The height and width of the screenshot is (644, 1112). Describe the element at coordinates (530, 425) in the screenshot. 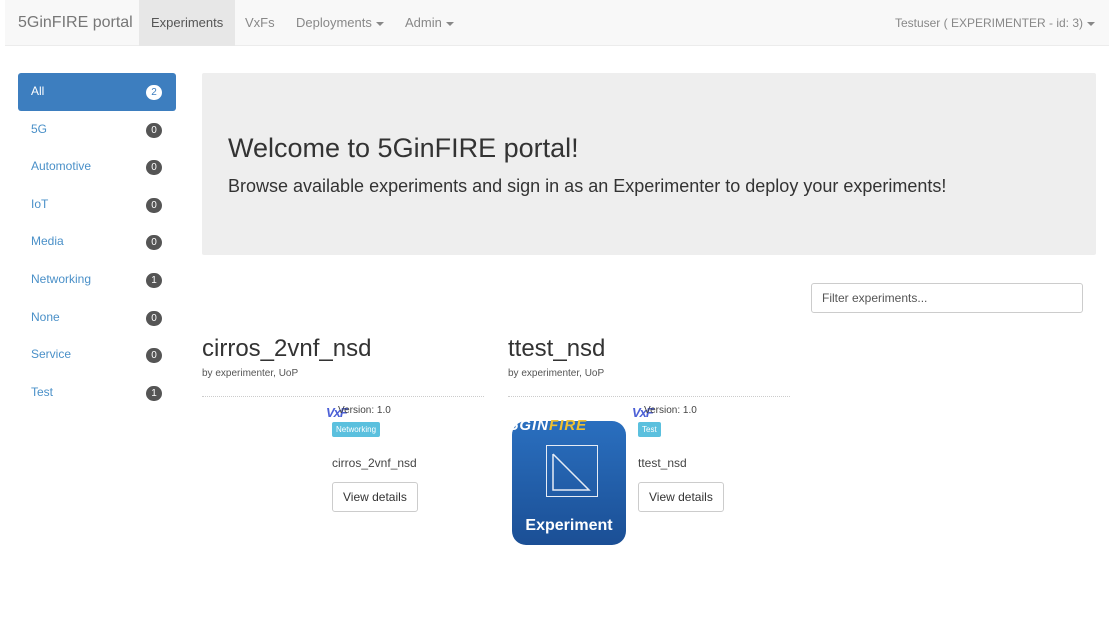

I see `logo-text-a: 5GIN` at that location.